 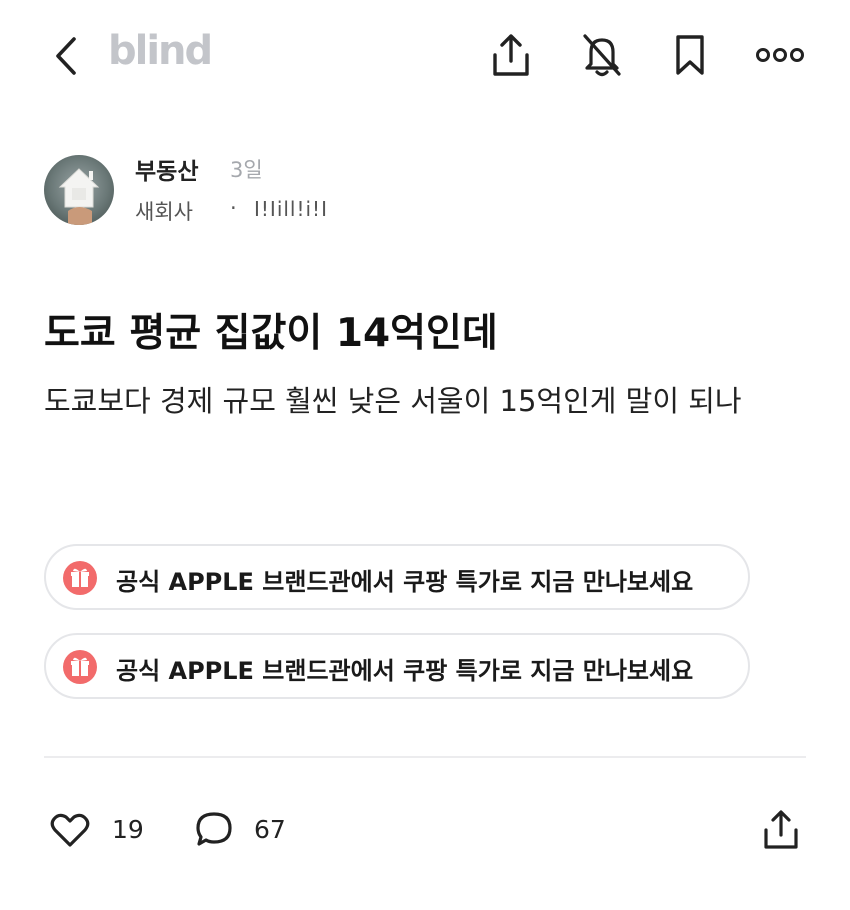 What do you see at coordinates (690, 55) in the screenshot?
I see `bookmark-icon` at bounding box center [690, 55].